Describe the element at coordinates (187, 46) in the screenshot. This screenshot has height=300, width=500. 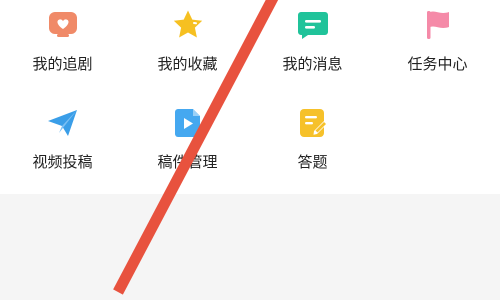
I see `menu-item-my-favorites: 我的收藏` at that location.